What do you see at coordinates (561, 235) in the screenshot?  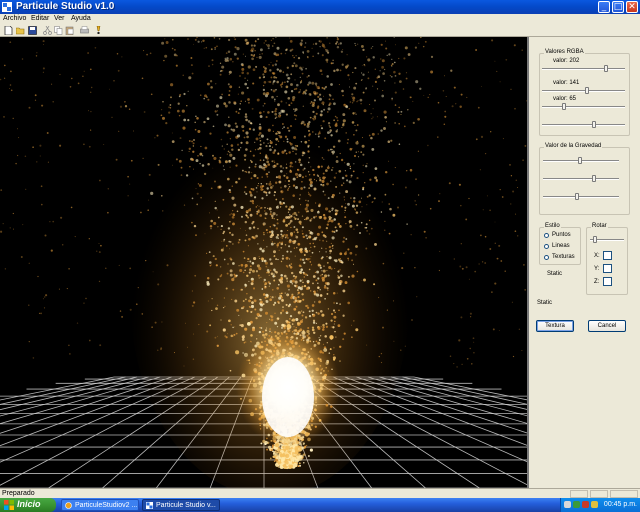 I see `style-points-label: Puntos` at bounding box center [561, 235].